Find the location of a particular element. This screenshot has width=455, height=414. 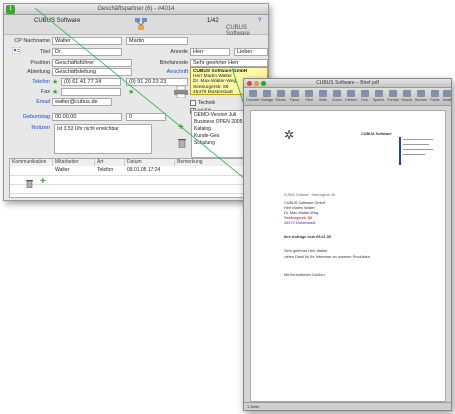

favorite-icon is located at coordinates (295, 93).